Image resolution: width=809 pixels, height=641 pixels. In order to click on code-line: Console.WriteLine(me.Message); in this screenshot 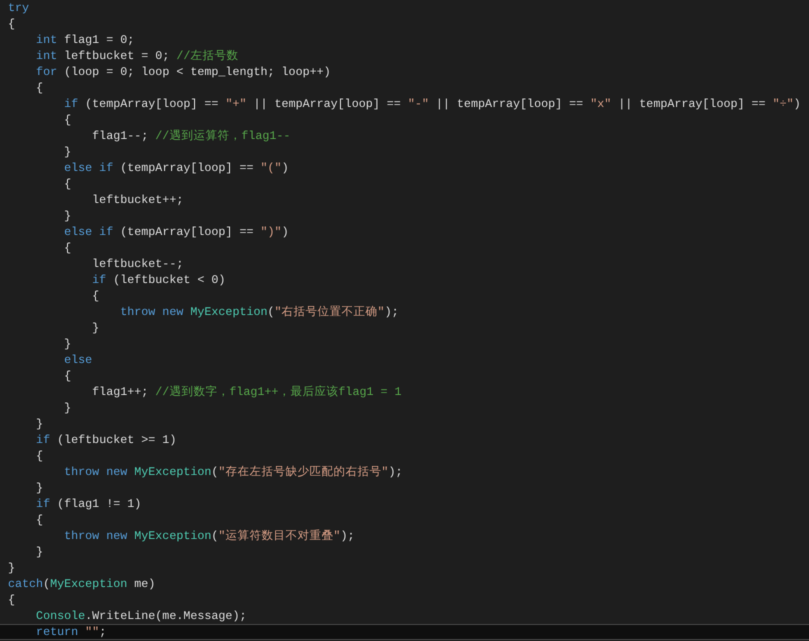, I will do `click(140, 616)`.